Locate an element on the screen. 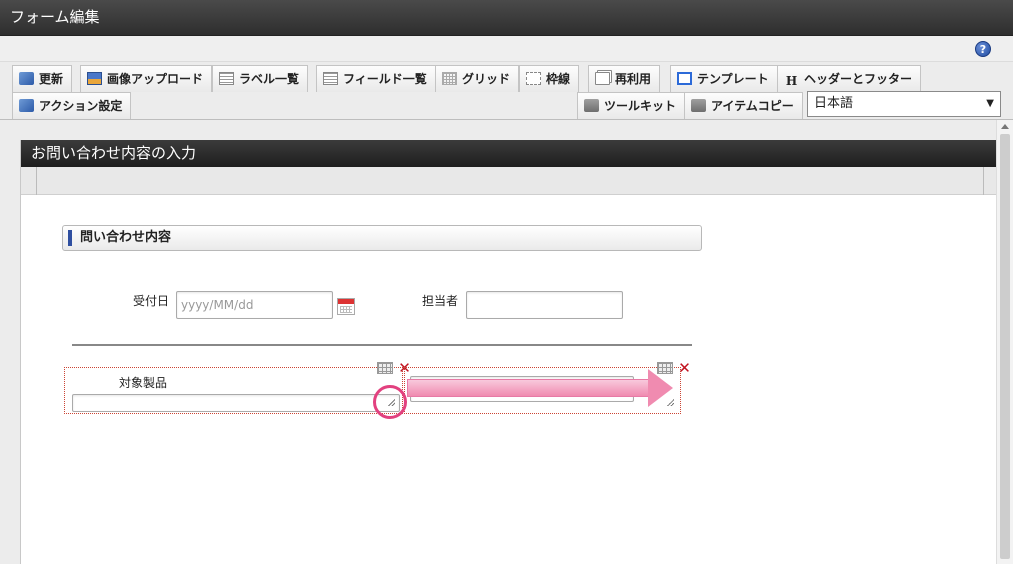 The width and height of the screenshot is (1013, 564). action-icon is located at coordinates (26, 105).